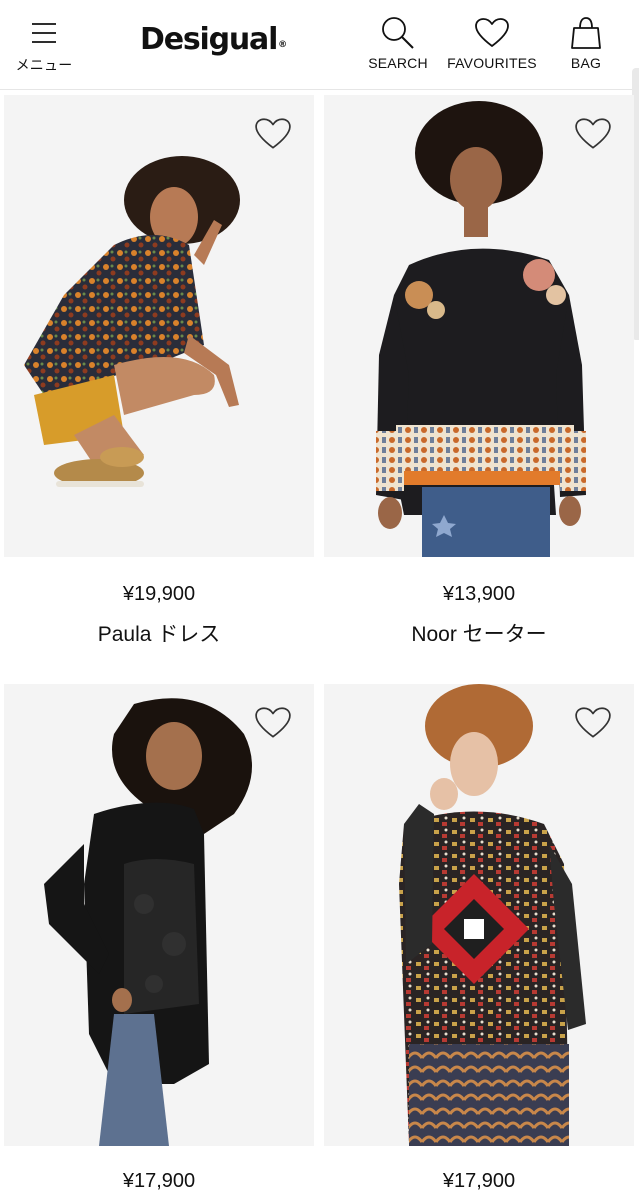  I want to click on logo-registered-mark: ®, so click(283, 45).